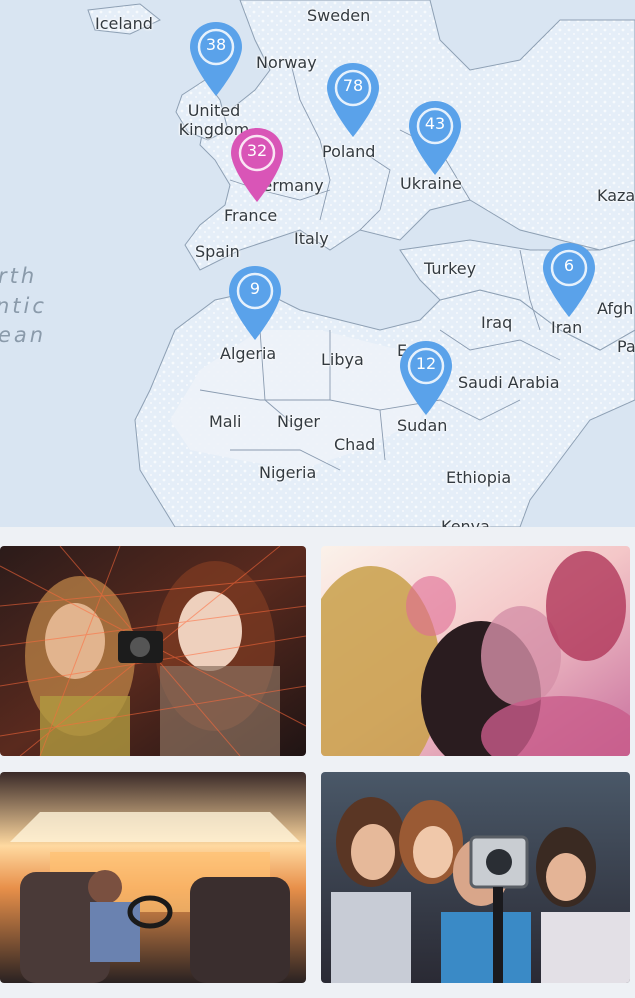 This screenshot has width=635, height=998. Describe the element at coordinates (251, 215) in the screenshot. I see `country-label-france: France` at that location.